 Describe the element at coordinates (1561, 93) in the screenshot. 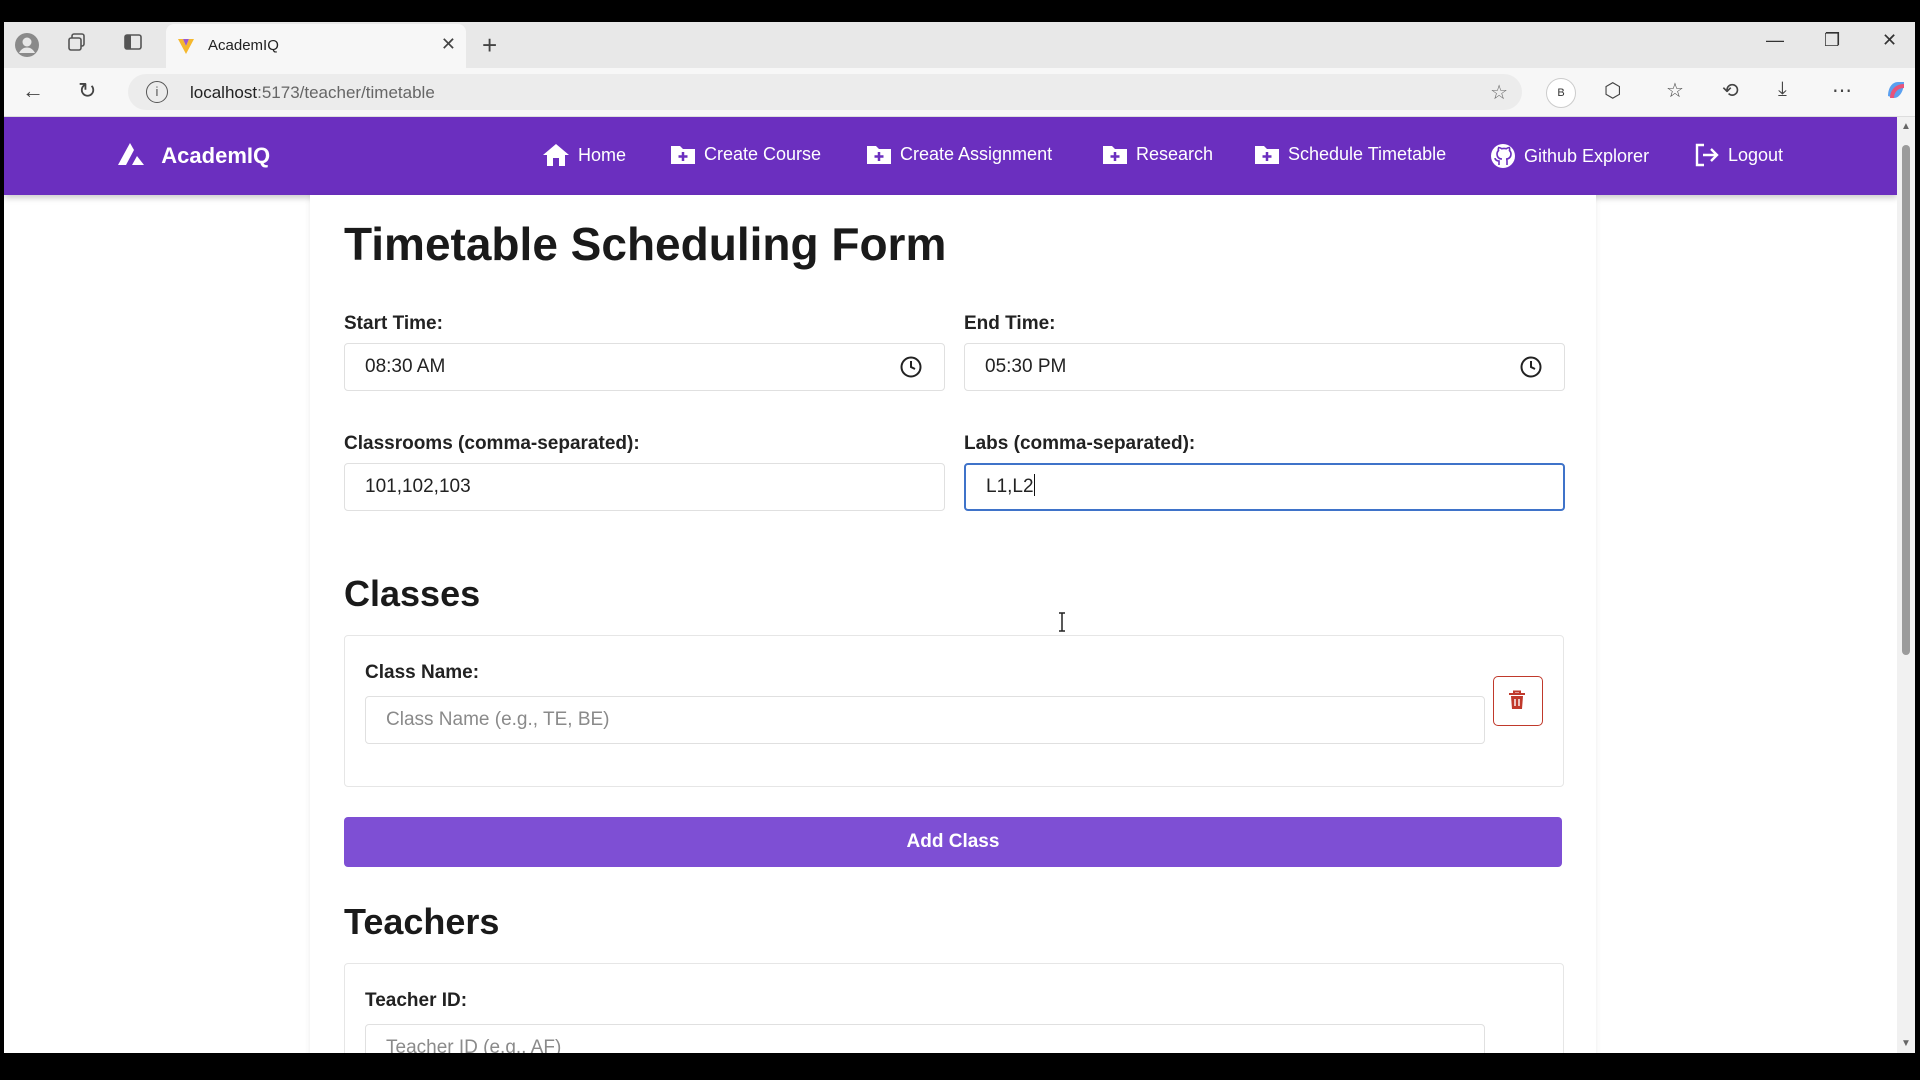

I see `profile-avatar: B` at that location.